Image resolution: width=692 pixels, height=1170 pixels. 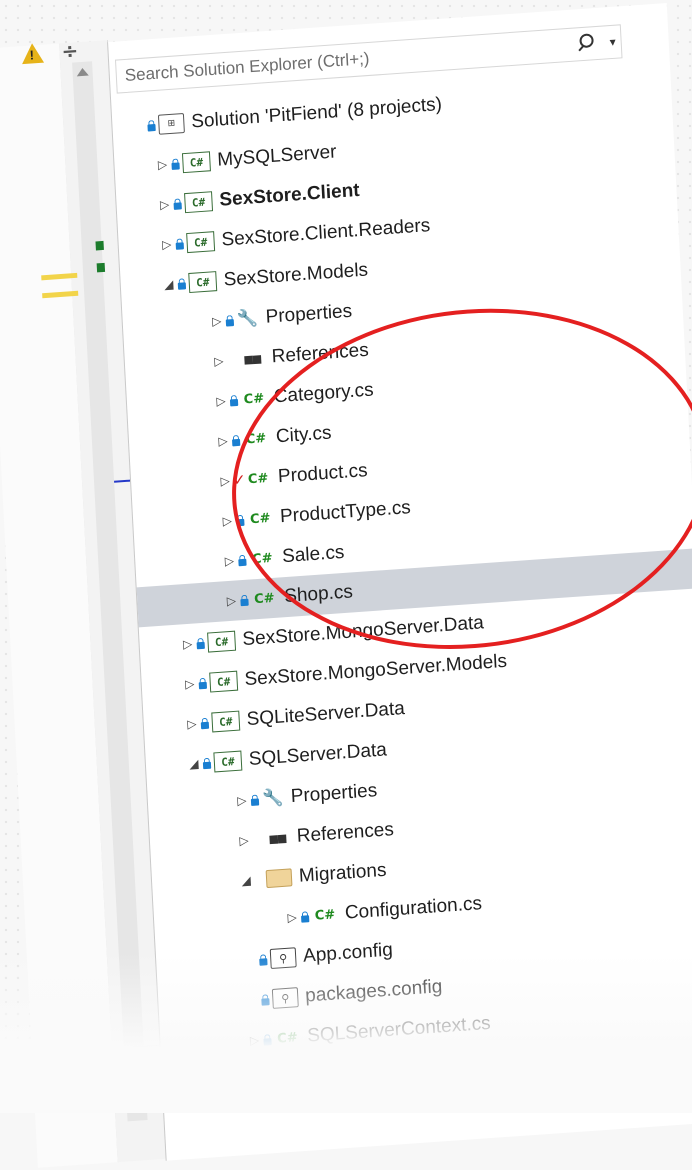 What do you see at coordinates (33, 53) in the screenshot?
I see `warning-icon` at bounding box center [33, 53].